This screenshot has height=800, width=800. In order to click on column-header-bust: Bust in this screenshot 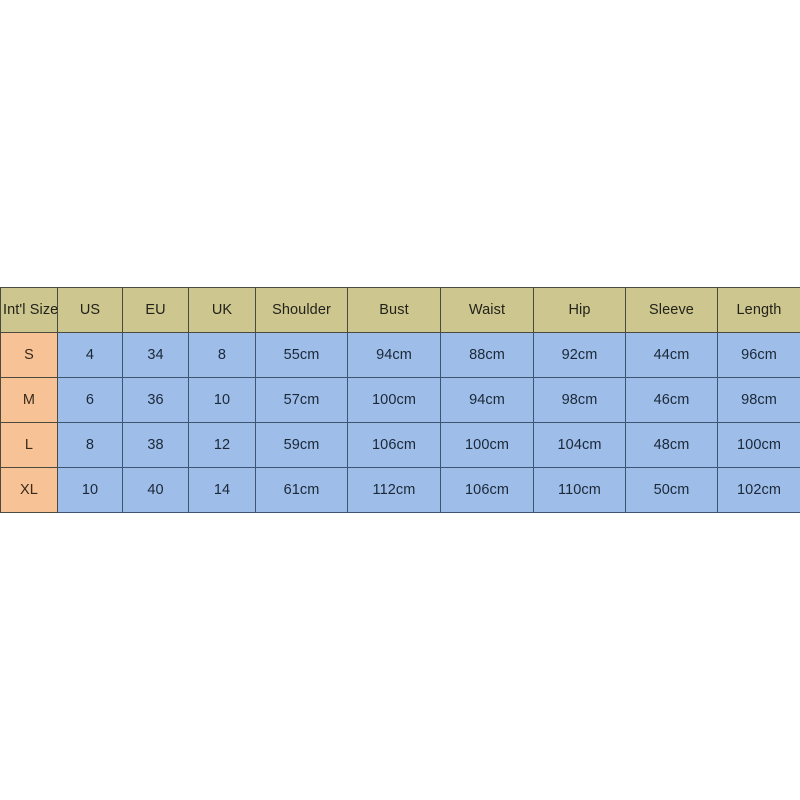, I will do `click(394, 310)`.